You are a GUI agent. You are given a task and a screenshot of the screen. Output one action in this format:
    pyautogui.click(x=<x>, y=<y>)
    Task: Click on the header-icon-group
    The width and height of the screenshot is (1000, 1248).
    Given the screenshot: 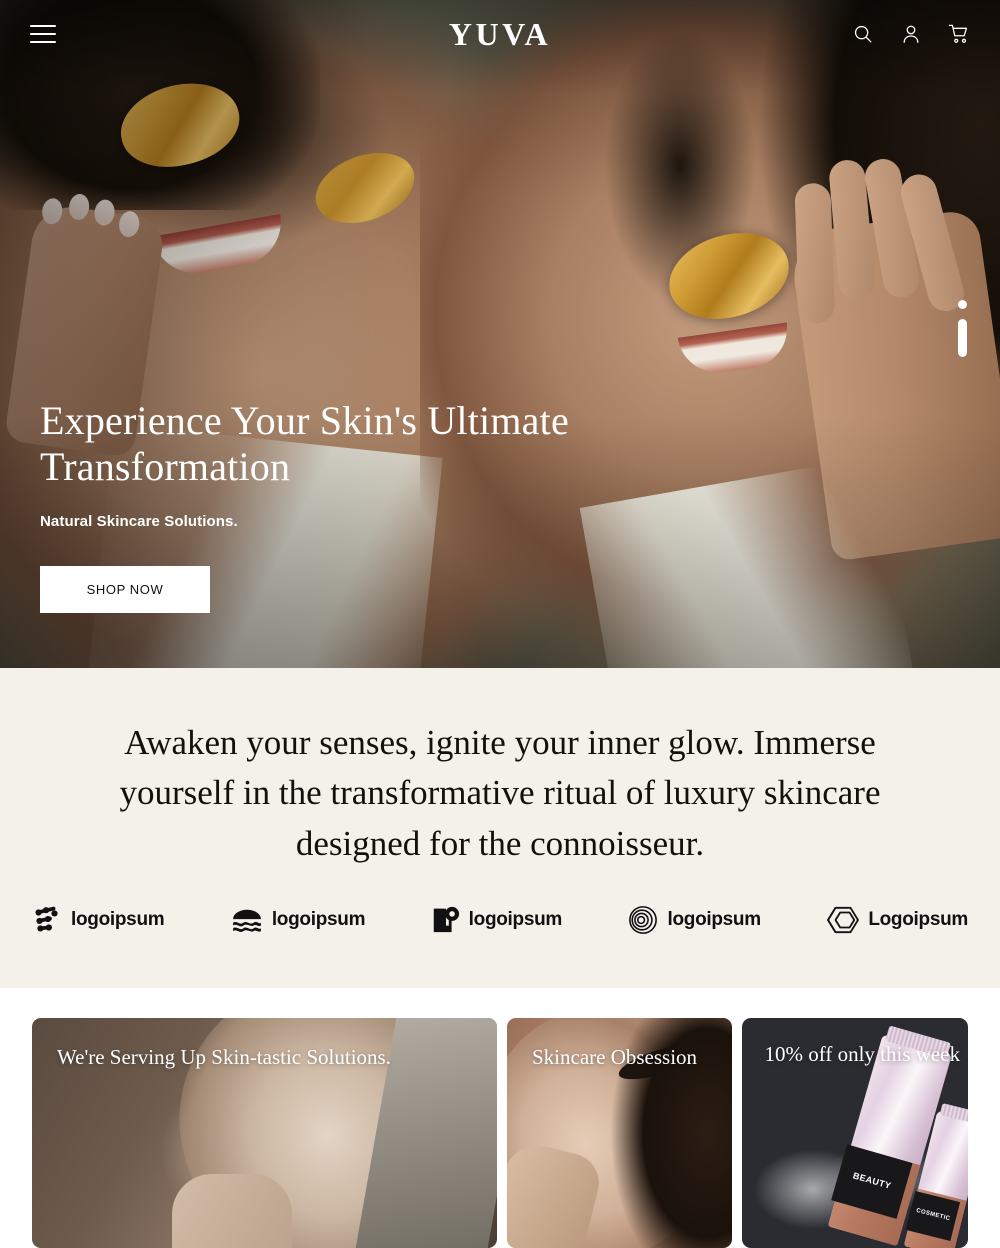 What is the action you would take?
    pyautogui.click(x=911, y=34)
    